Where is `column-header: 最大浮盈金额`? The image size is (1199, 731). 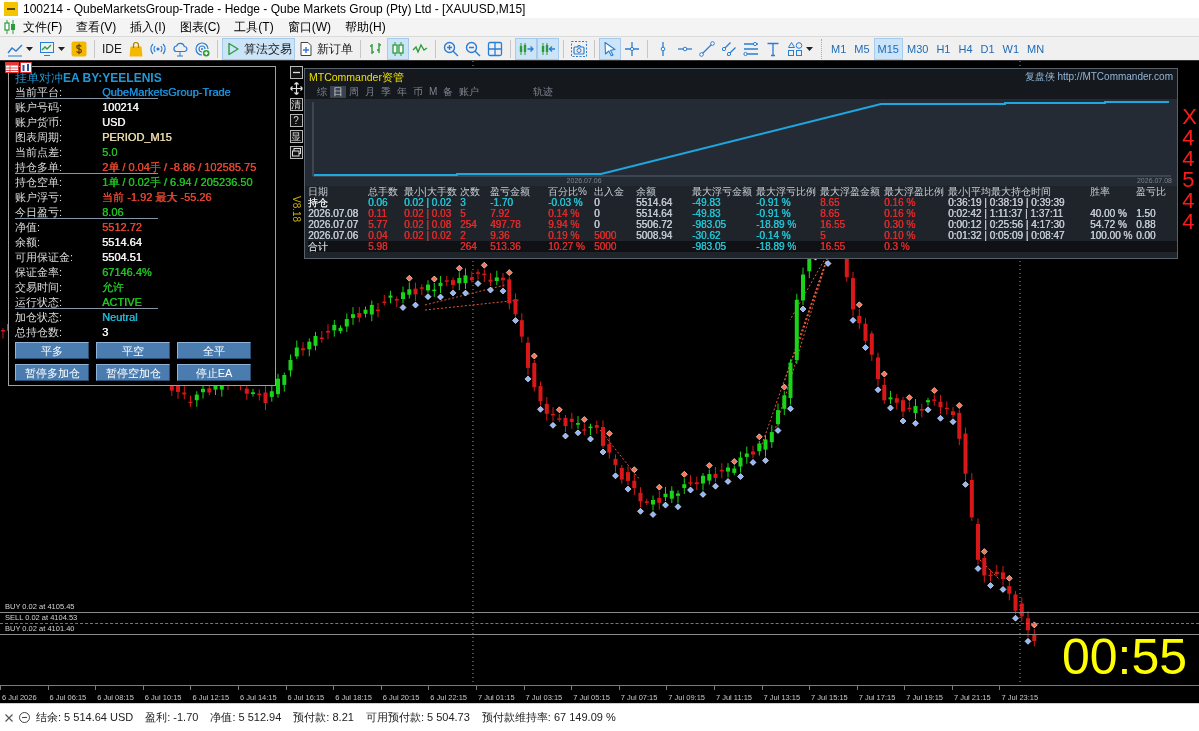 column-header: 最大浮盈金额 is located at coordinates (850, 191).